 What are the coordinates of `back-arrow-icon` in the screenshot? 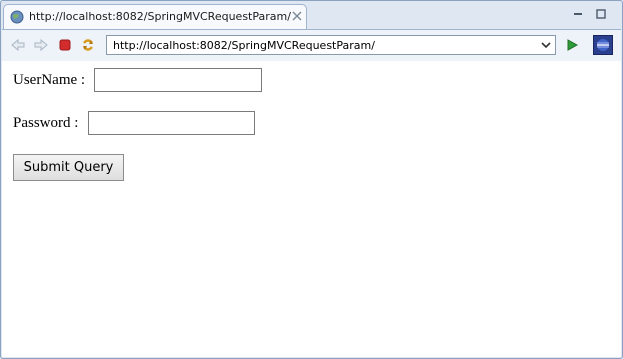 It's located at (18, 45).